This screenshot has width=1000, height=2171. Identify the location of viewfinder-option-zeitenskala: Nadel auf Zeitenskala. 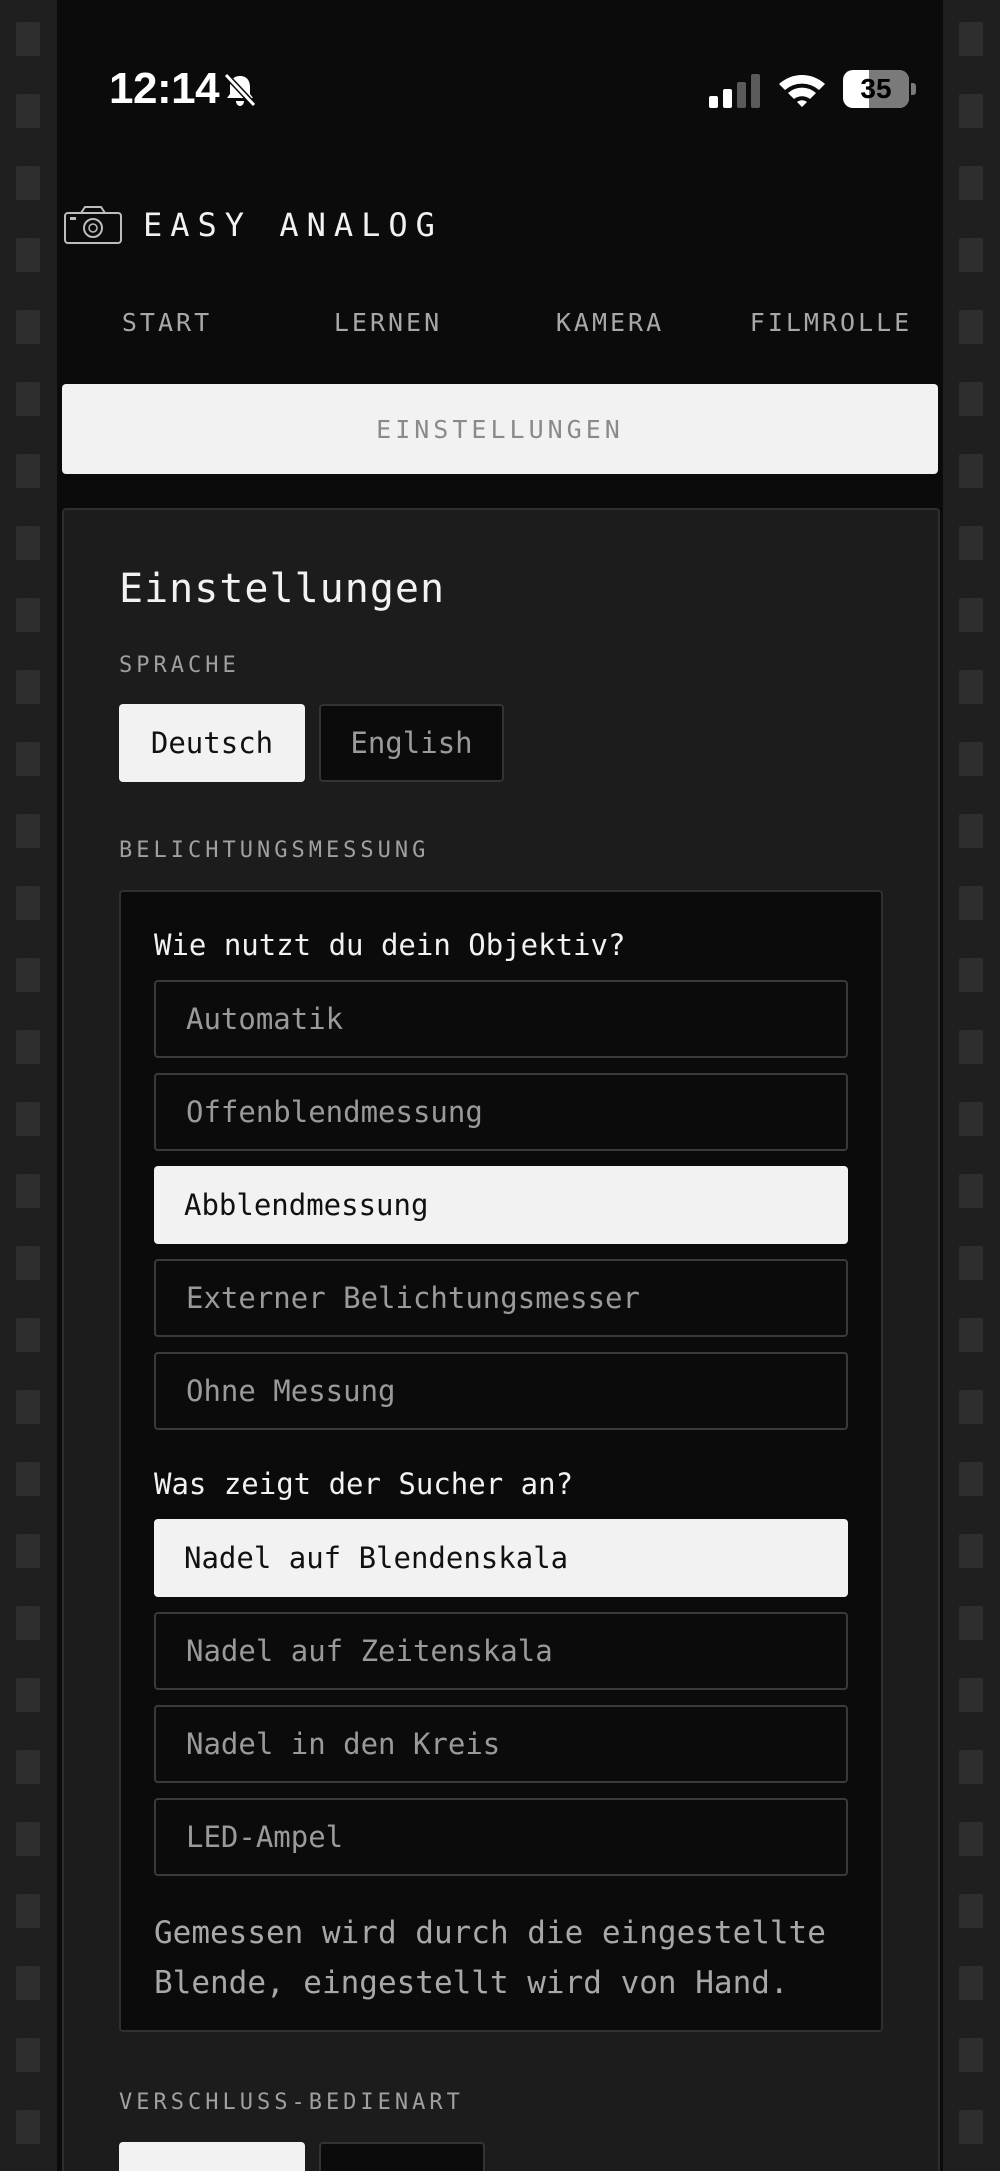
(501, 1651).